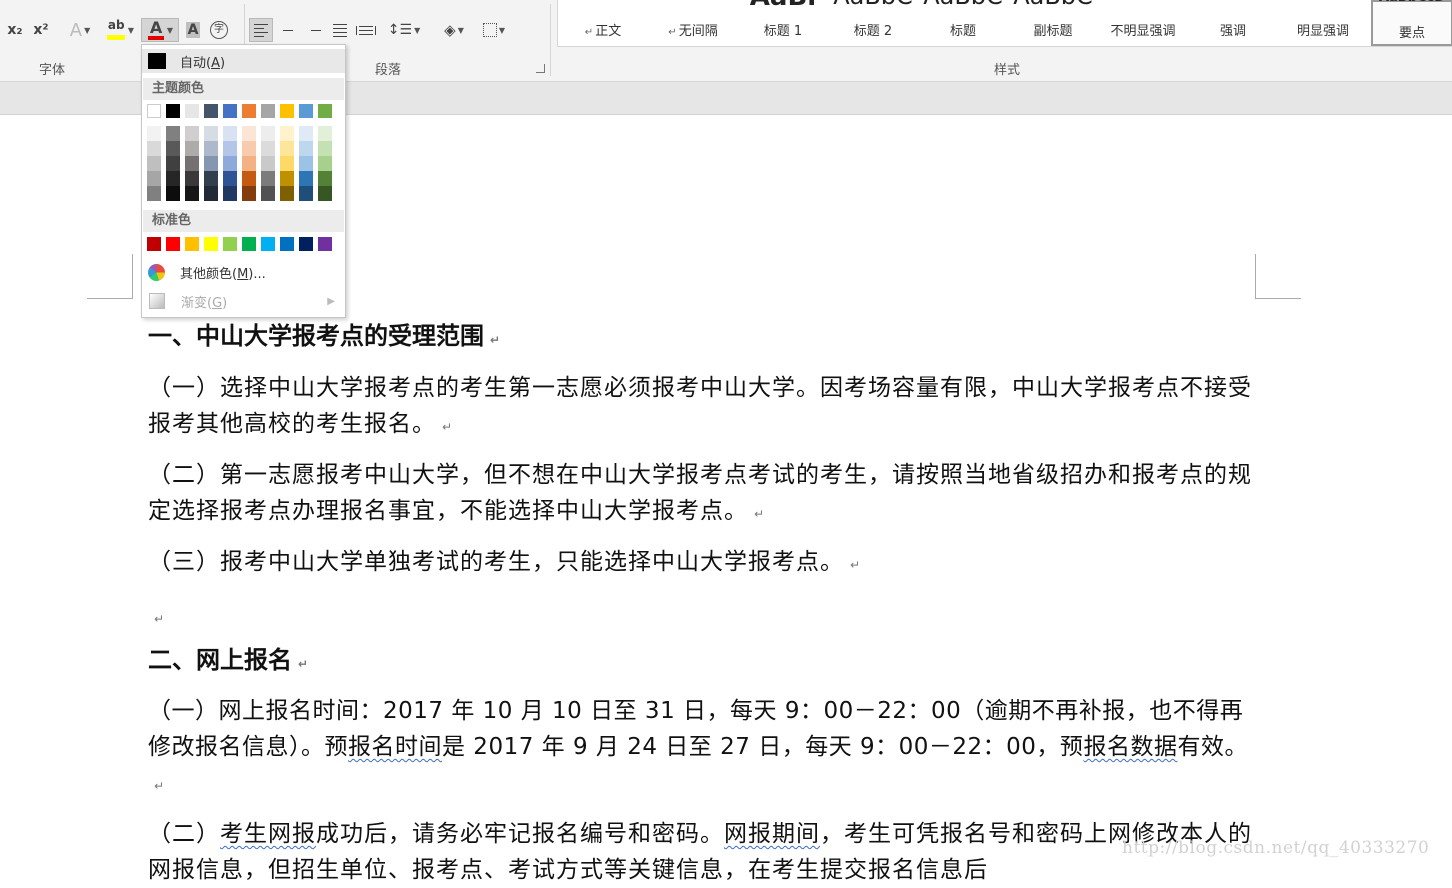  Describe the element at coordinates (15, 30) in the screenshot. I see `subscript-button: x₂` at that location.